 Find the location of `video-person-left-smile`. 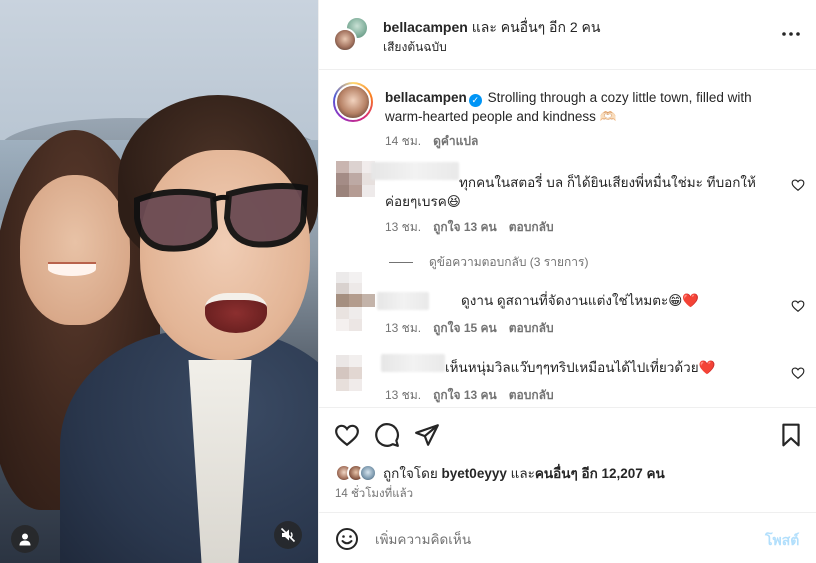

video-person-left-smile is located at coordinates (72, 269).